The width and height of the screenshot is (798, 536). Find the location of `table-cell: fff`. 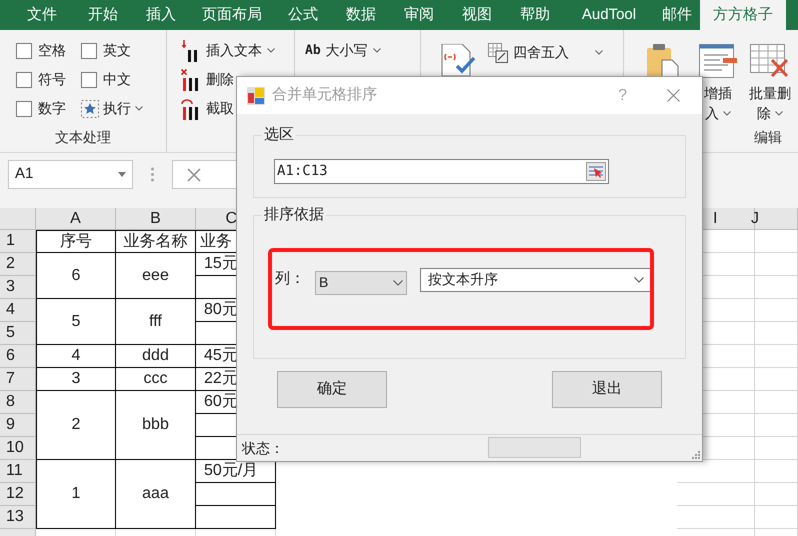

table-cell: fff is located at coordinates (156, 322).